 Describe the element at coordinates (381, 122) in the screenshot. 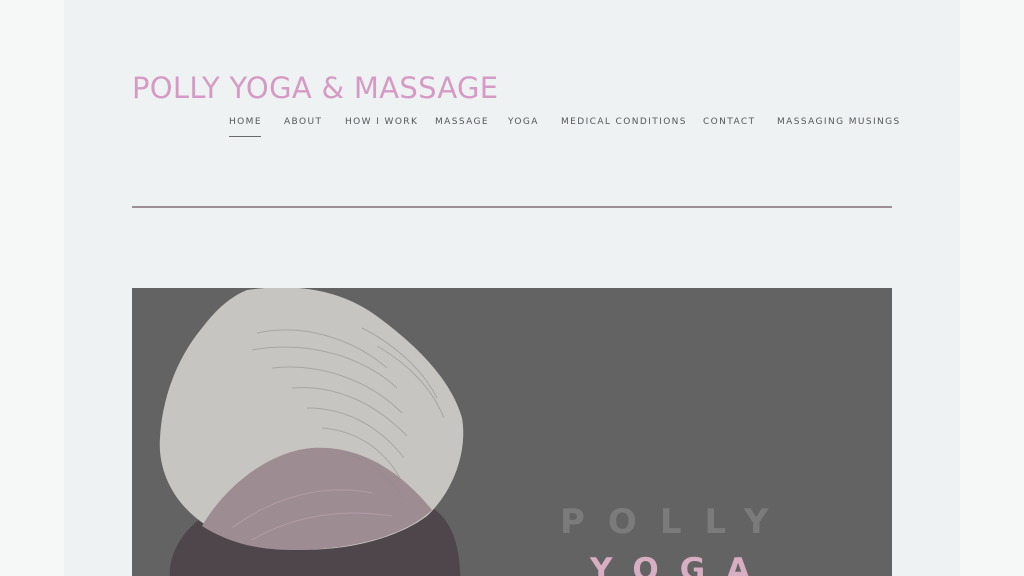

I see `nav-item-how-i-work: HOW I WORK` at that location.